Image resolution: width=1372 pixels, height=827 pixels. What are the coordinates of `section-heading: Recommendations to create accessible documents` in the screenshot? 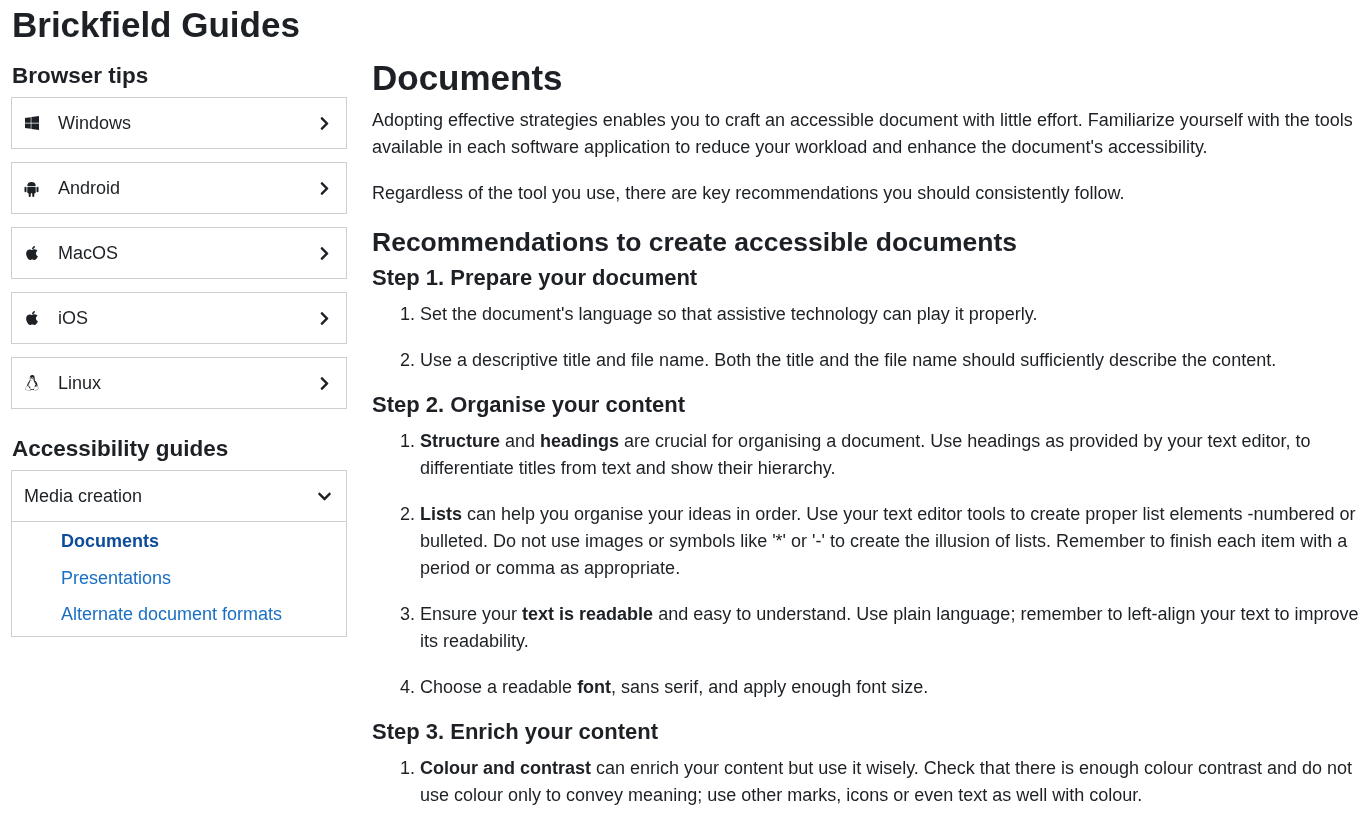 It's located at (695, 242).